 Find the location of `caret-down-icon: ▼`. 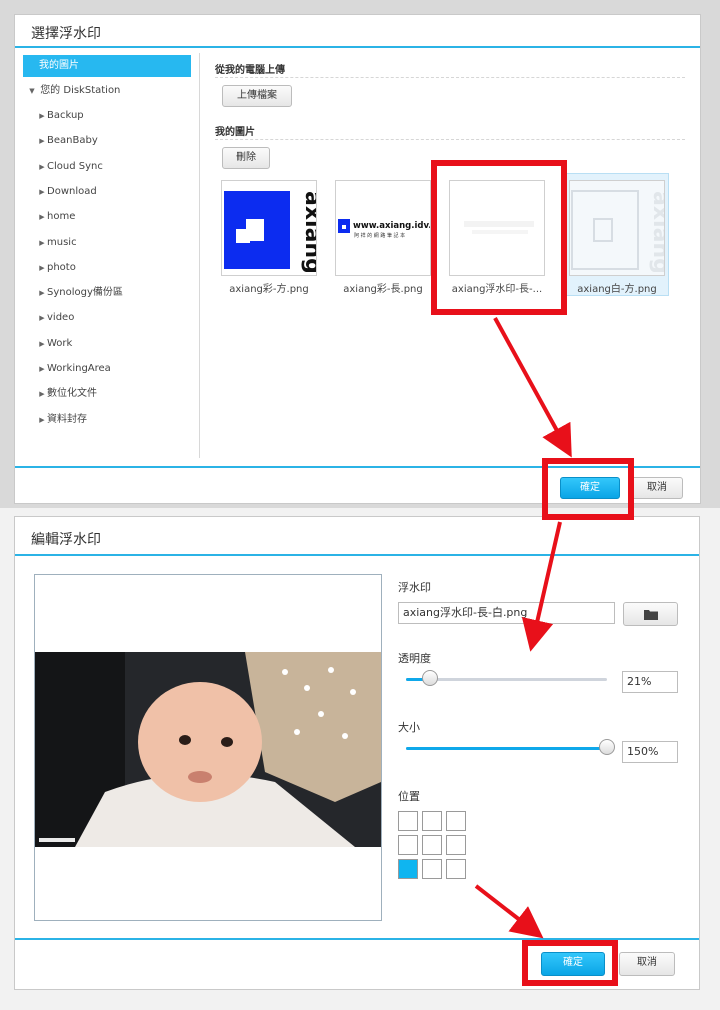

caret-down-icon: ▼ is located at coordinates (32, 91).